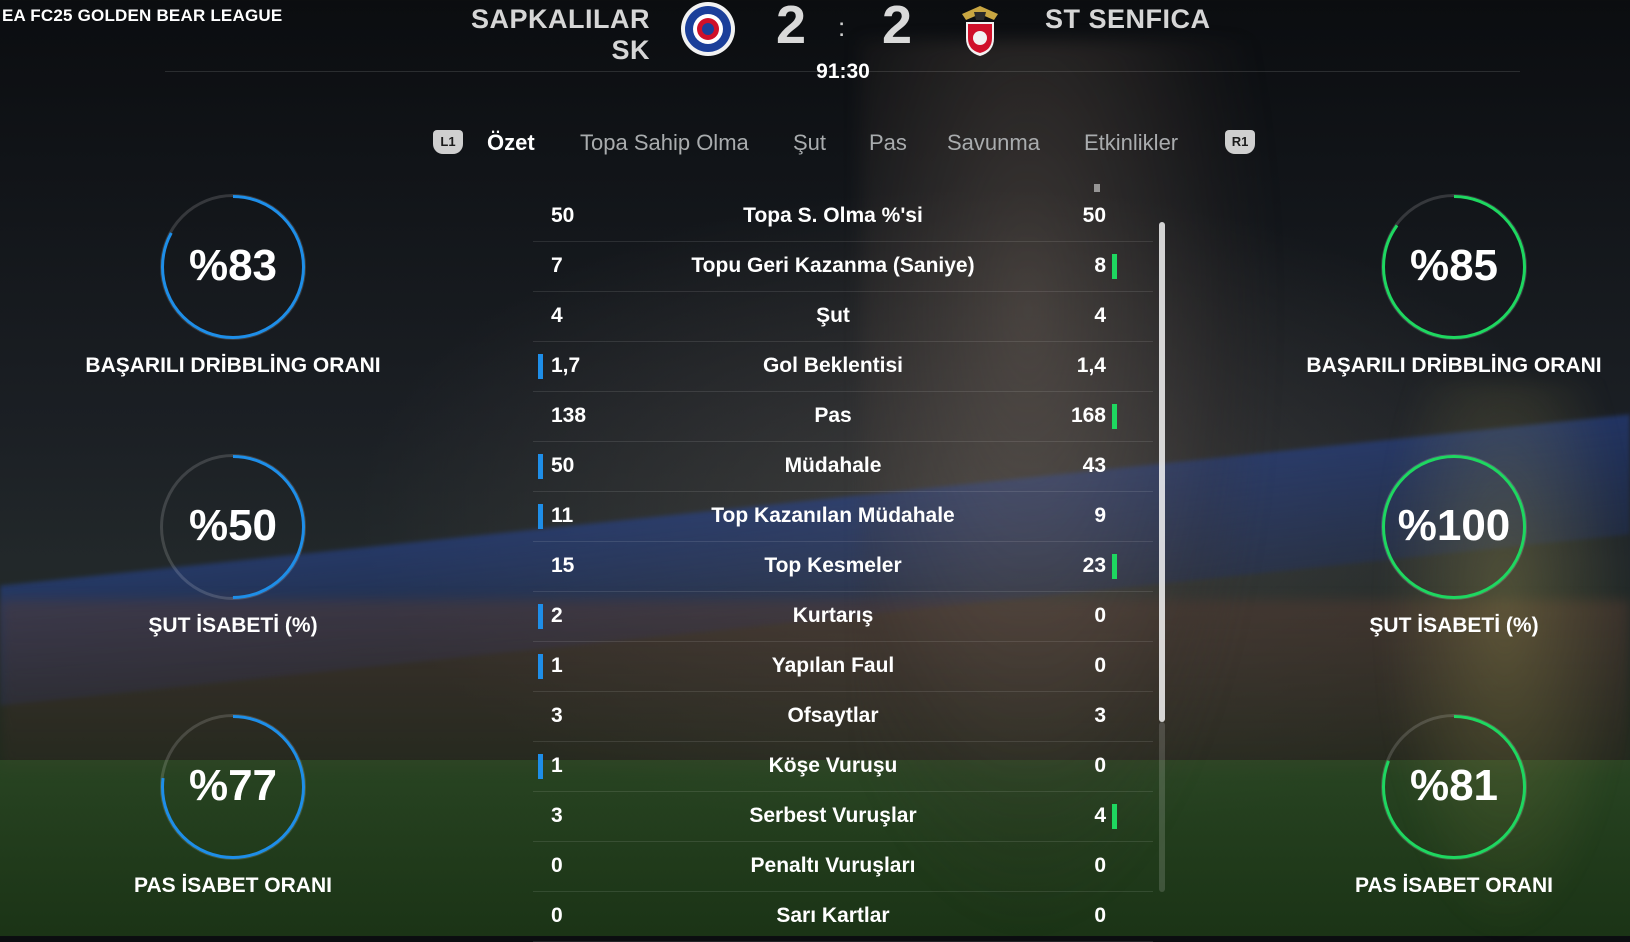 This screenshot has height=942, width=1630. I want to click on away-stat-value: 3, so click(1100, 715).